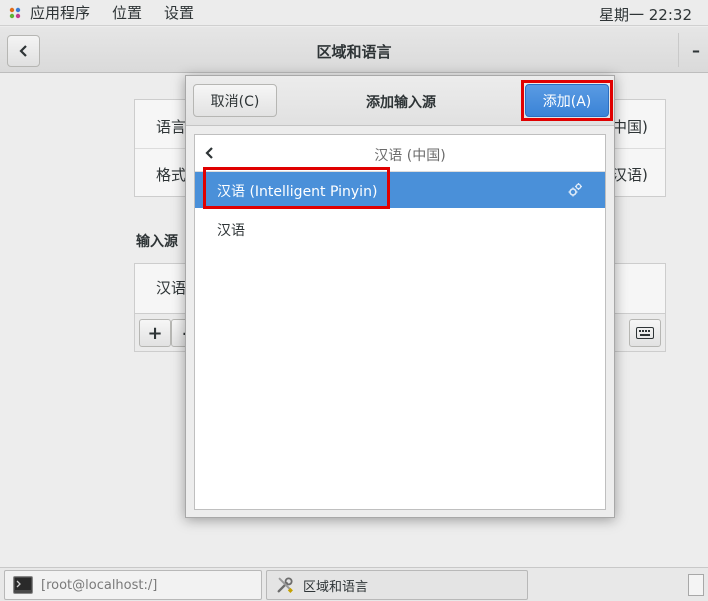  I want to click on settings-menu: 设置, so click(179, 12).